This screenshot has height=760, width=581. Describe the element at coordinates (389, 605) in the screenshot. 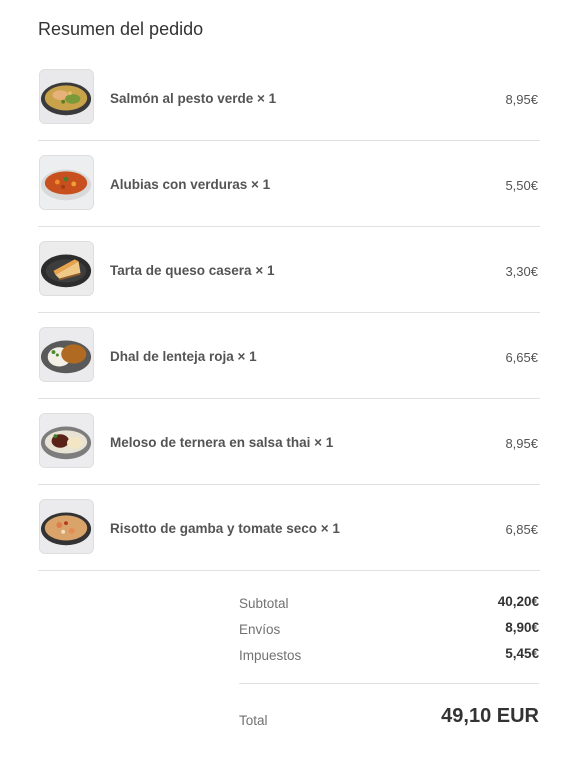

I see `subtotal-row: Subtotal 40,20€` at that location.